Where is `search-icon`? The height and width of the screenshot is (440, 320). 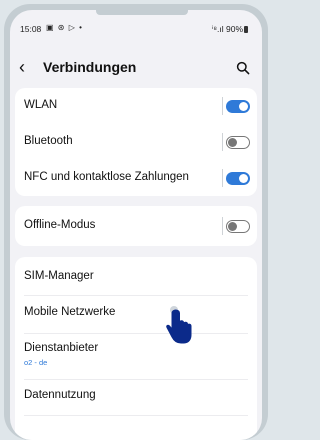 search-icon is located at coordinates (243, 68).